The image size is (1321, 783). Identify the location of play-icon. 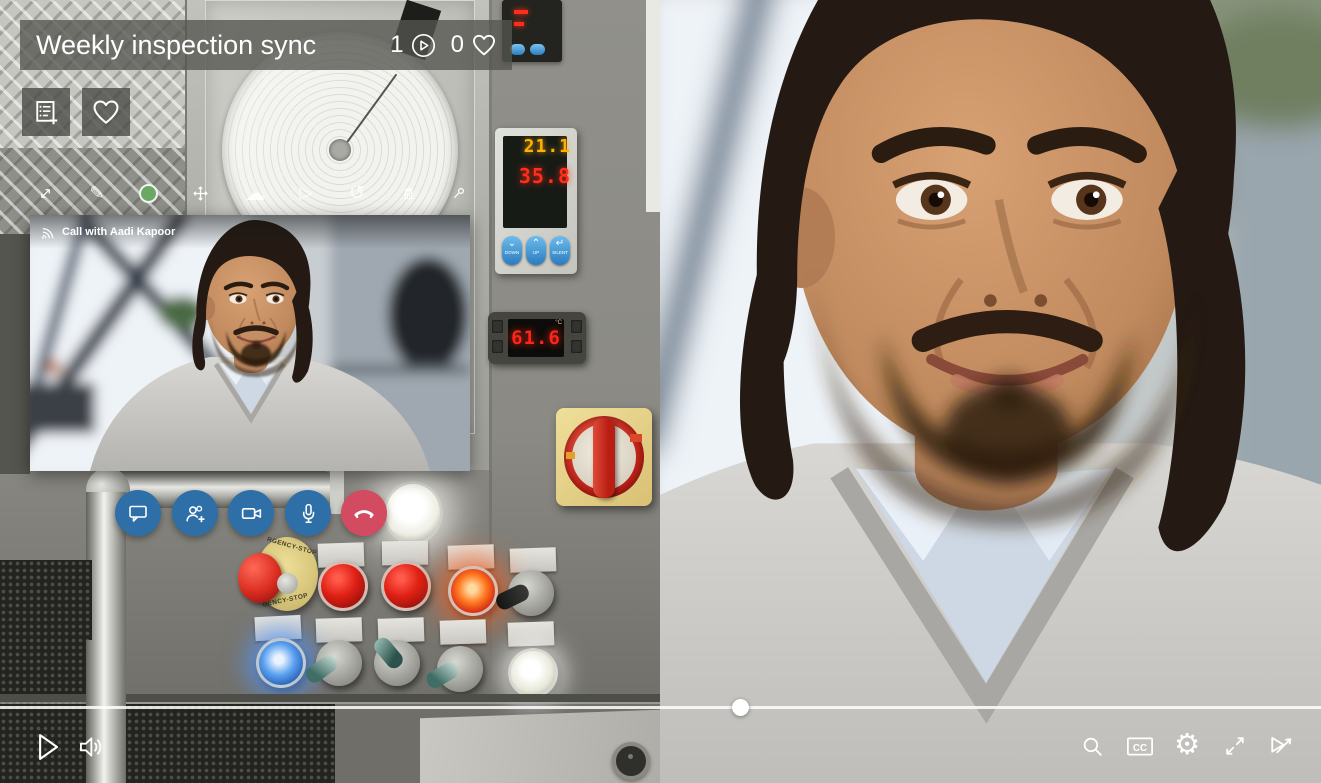
(49, 747).